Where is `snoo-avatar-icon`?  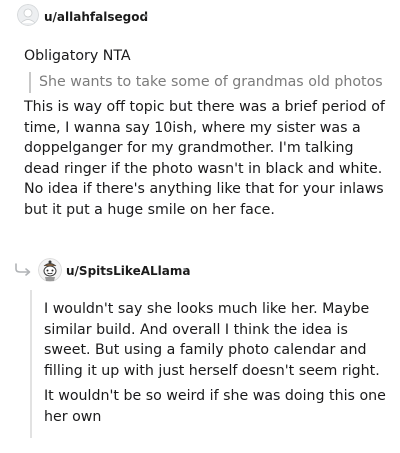
snoo-avatar-icon is located at coordinates (50, 270).